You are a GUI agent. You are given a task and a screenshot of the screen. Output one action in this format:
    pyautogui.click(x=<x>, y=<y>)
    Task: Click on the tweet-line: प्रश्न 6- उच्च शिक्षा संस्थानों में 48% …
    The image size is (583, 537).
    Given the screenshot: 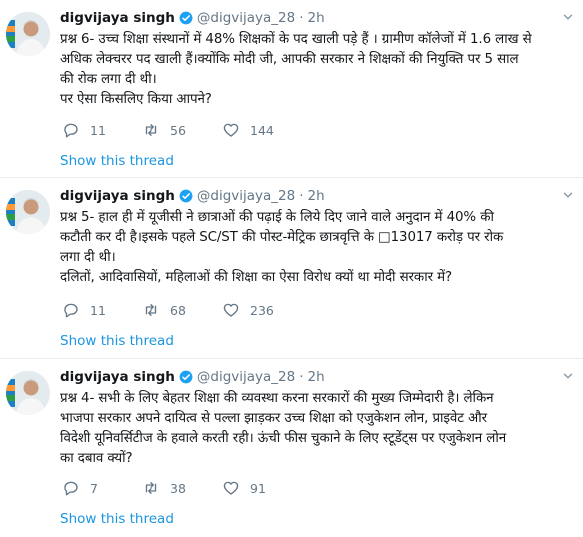 What is the action you would take?
    pyautogui.click(x=296, y=39)
    